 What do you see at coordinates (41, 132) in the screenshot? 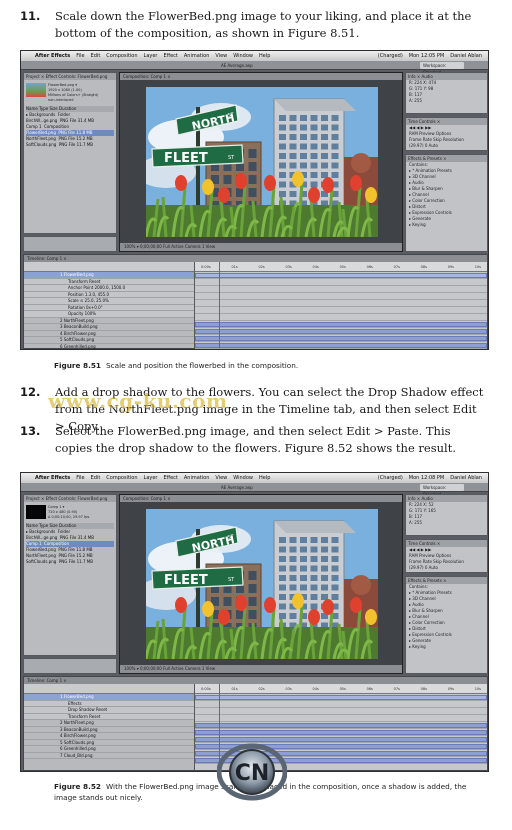
I see `project-item-name: FlowerBed.png` at bounding box center [41, 132].